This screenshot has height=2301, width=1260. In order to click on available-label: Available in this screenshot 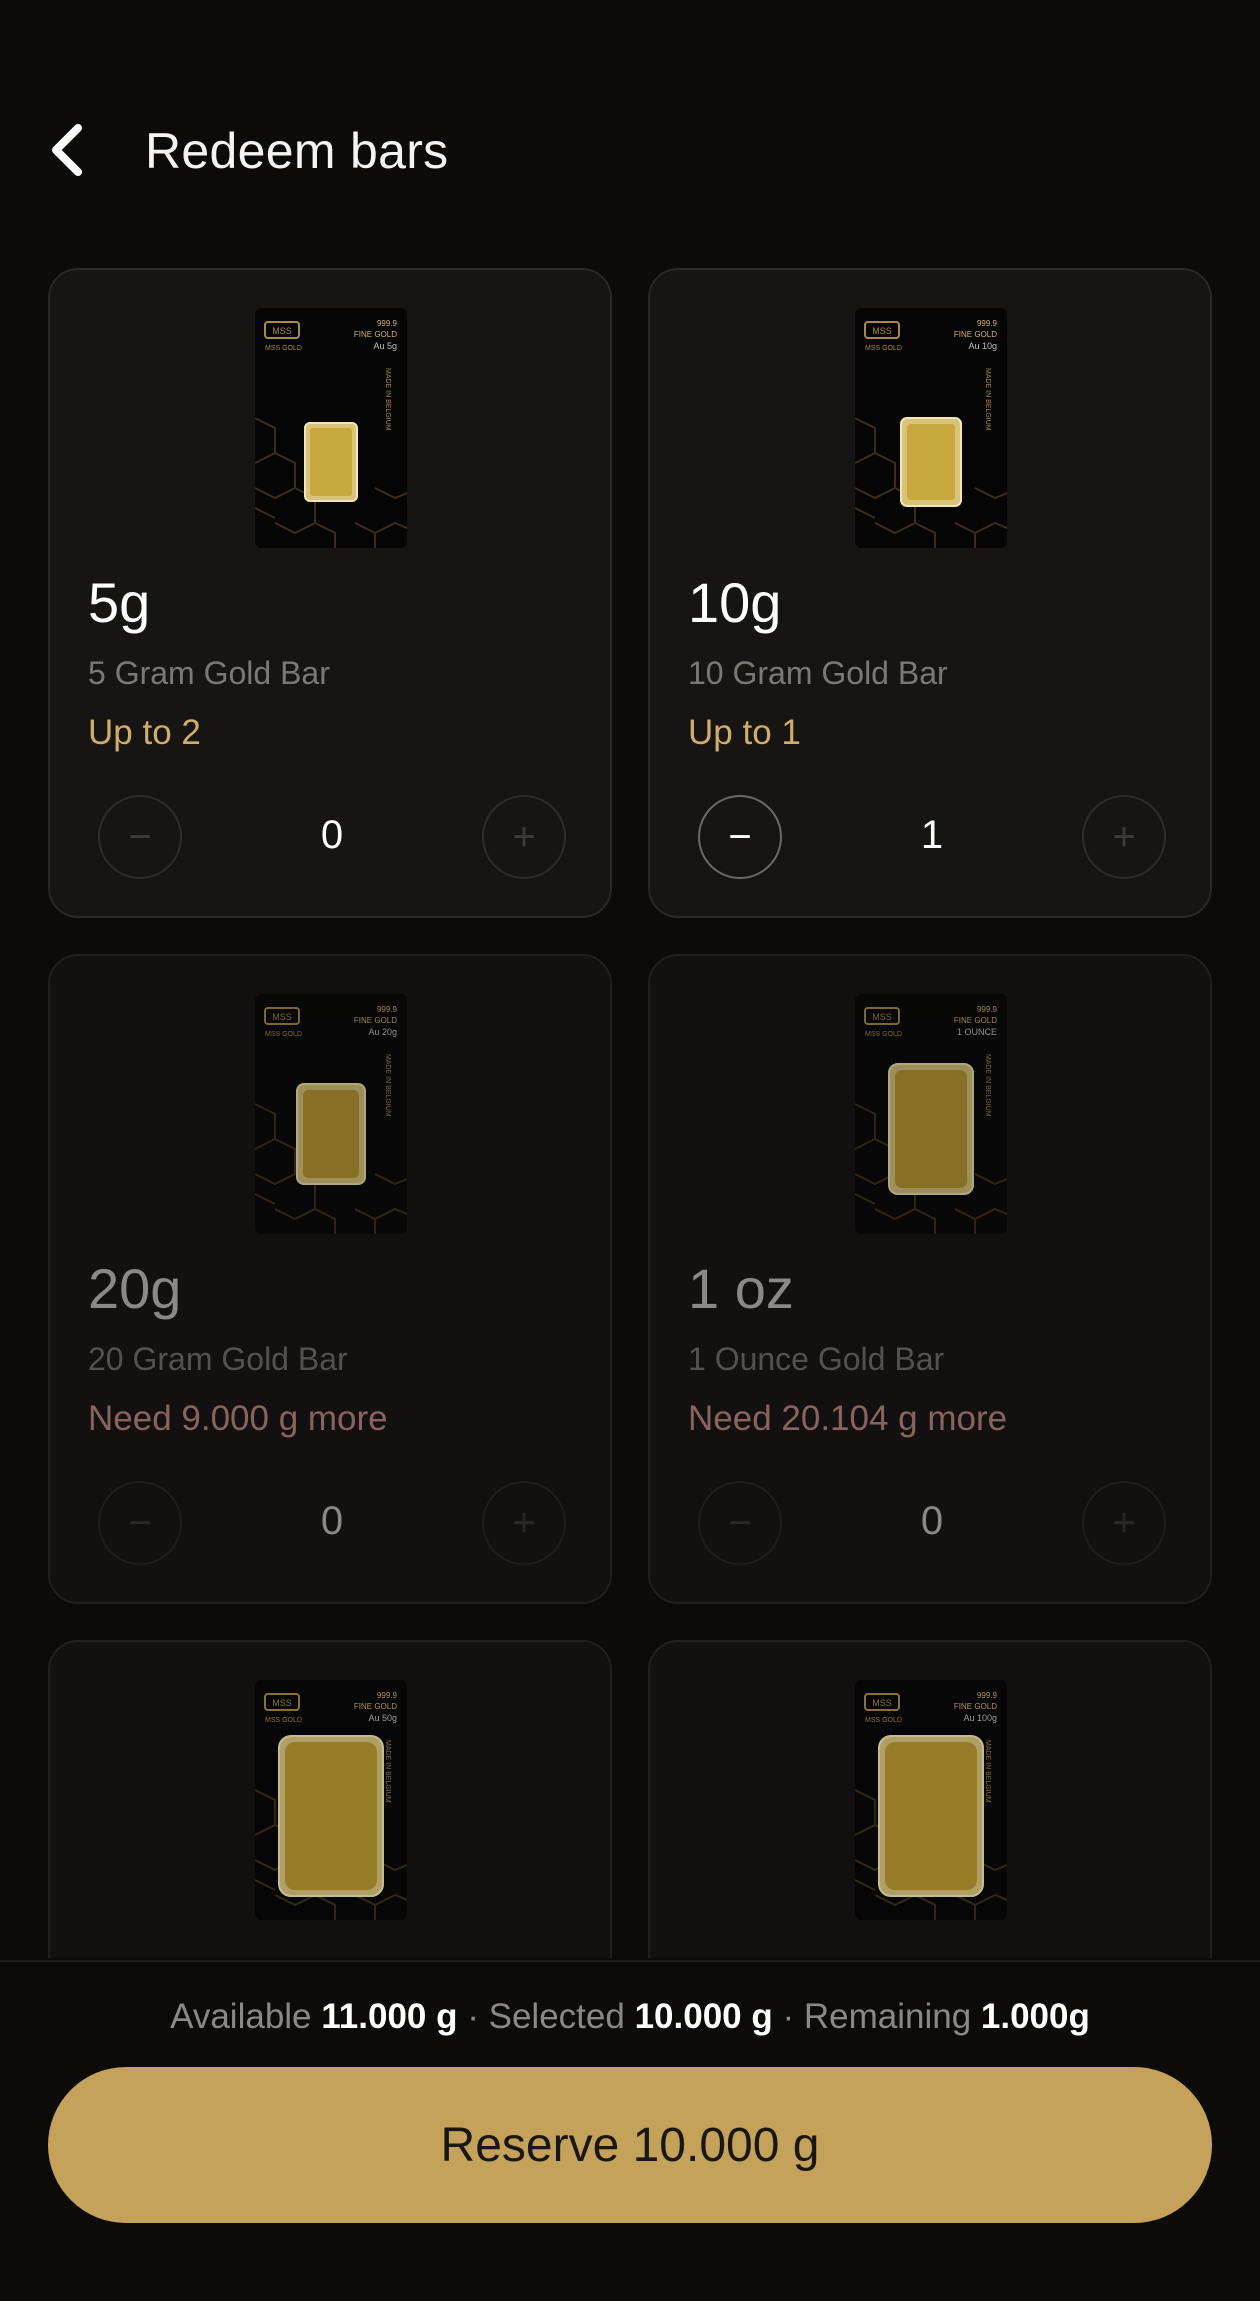, I will do `click(241, 2016)`.